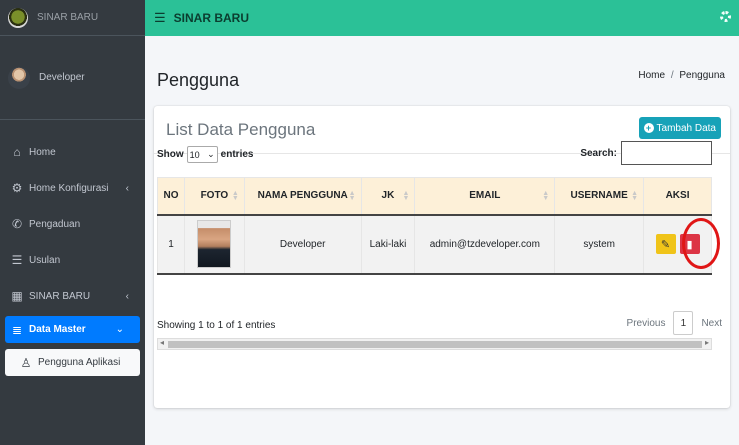  What do you see at coordinates (651, 75) in the screenshot?
I see `breadcrumb-home: Home` at bounding box center [651, 75].